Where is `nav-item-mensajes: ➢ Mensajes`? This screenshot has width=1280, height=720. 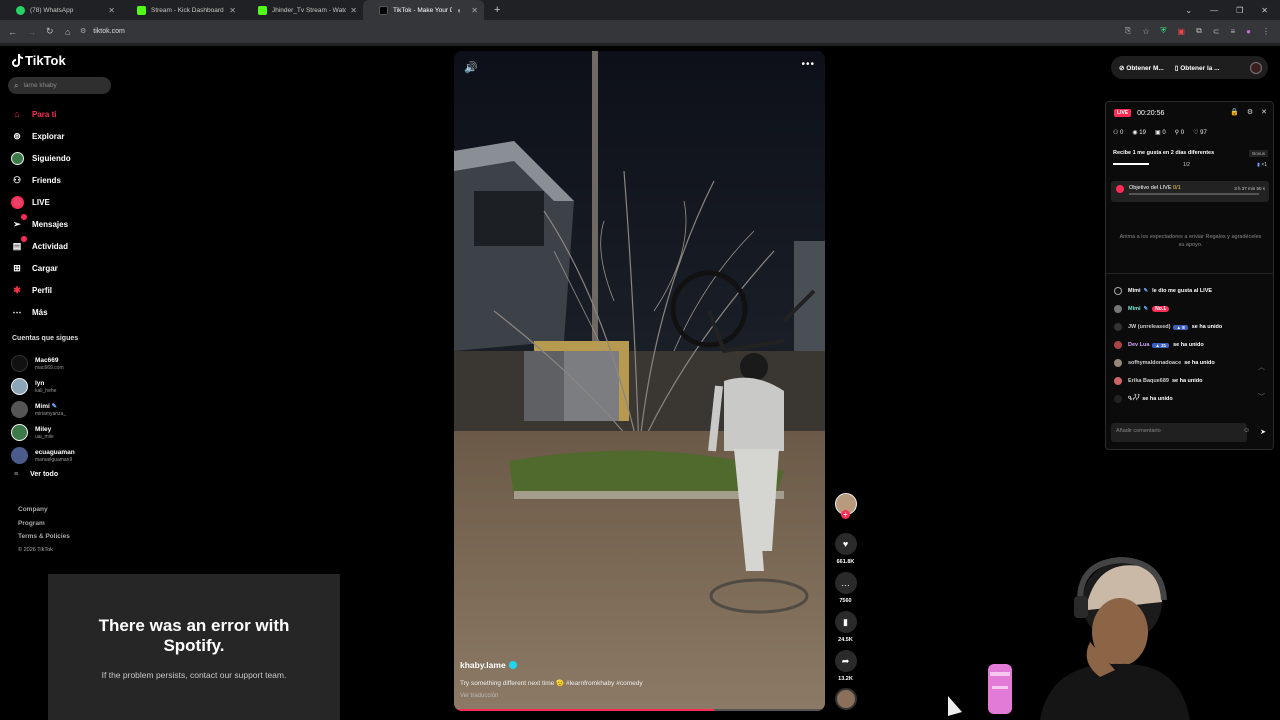 nav-item-mensajes: ➢ Mensajes is located at coordinates (65, 224).